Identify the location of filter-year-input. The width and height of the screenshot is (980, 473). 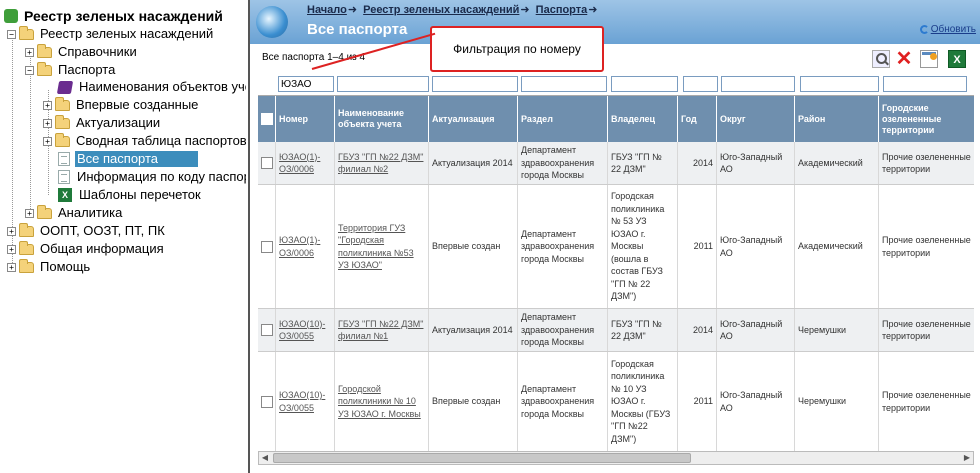
(700, 84).